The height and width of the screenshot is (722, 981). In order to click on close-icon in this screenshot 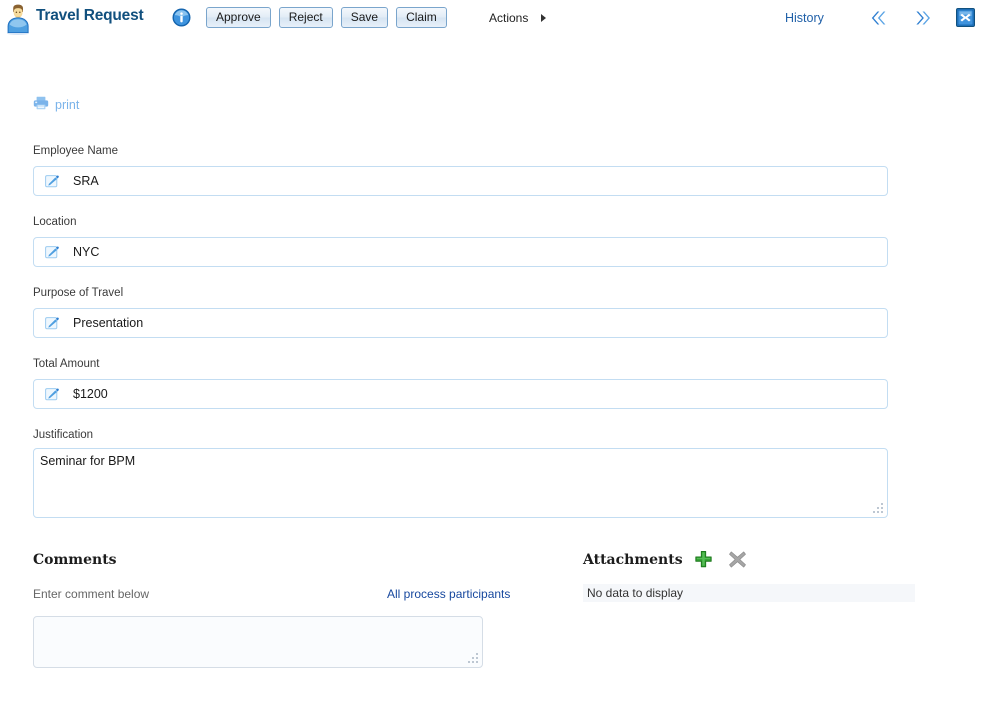, I will do `click(965, 17)`.